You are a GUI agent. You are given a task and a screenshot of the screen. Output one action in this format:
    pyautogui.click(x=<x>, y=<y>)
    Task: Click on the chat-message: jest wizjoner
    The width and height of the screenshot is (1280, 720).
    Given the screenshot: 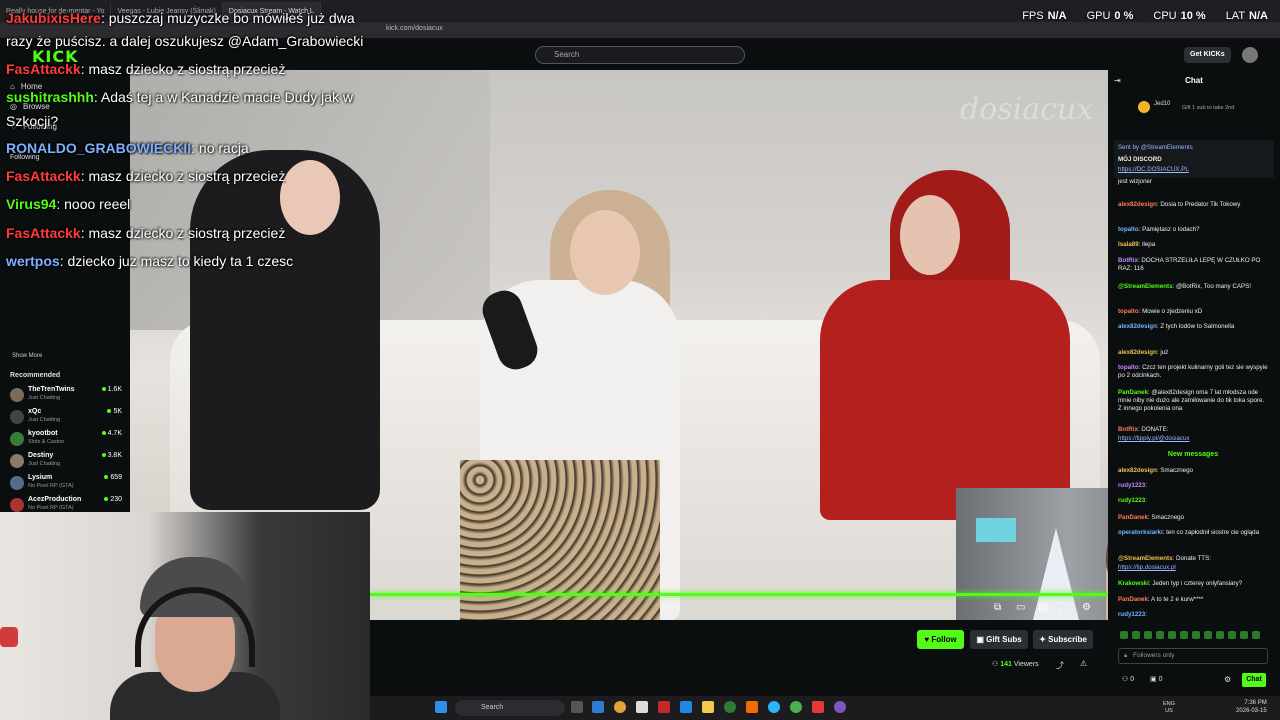 What is the action you would take?
    pyautogui.click(x=1193, y=182)
    